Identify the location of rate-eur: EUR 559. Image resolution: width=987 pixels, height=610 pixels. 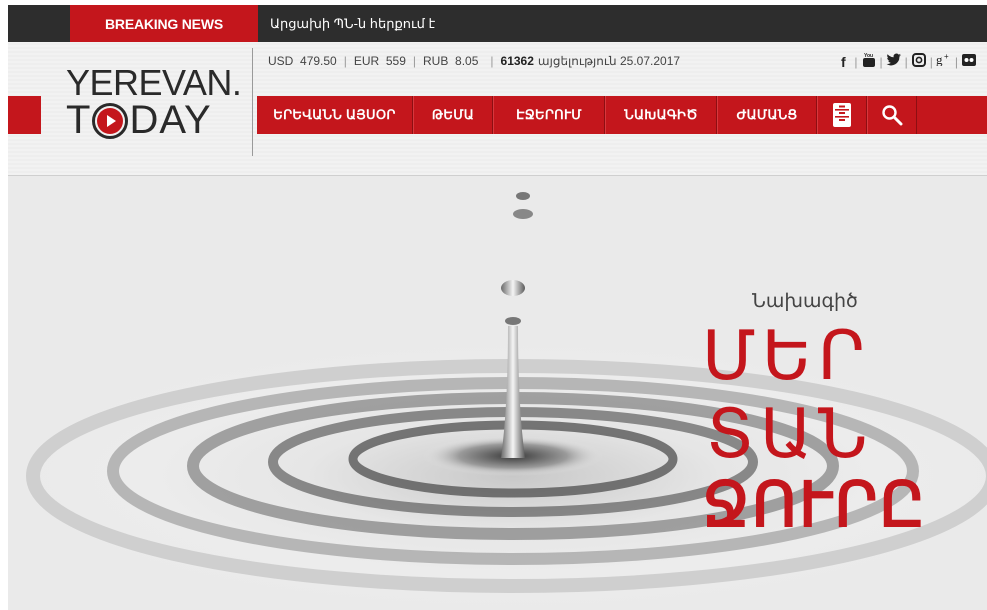
(379, 61).